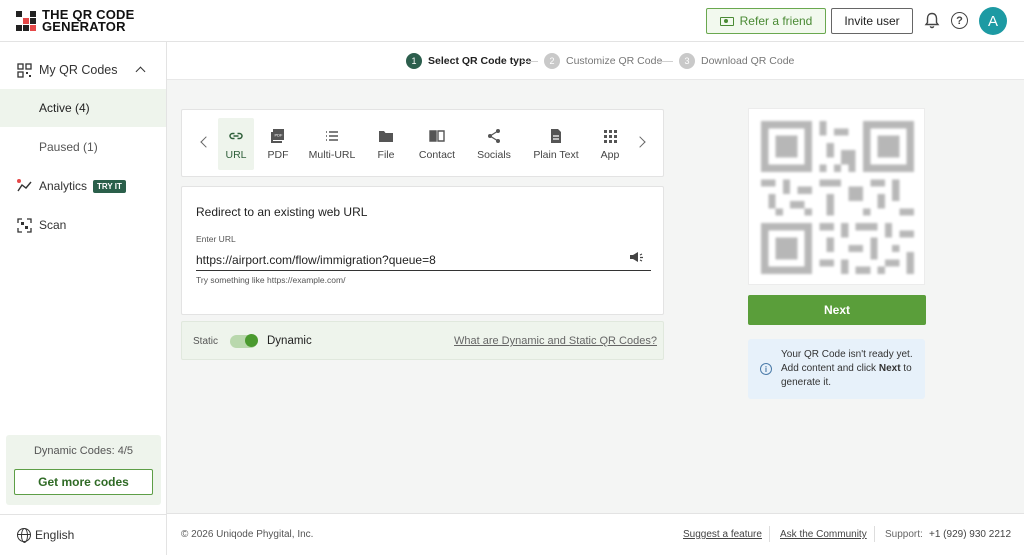  I want to click on tab-pdf: PDF PDF, so click(278, 144).